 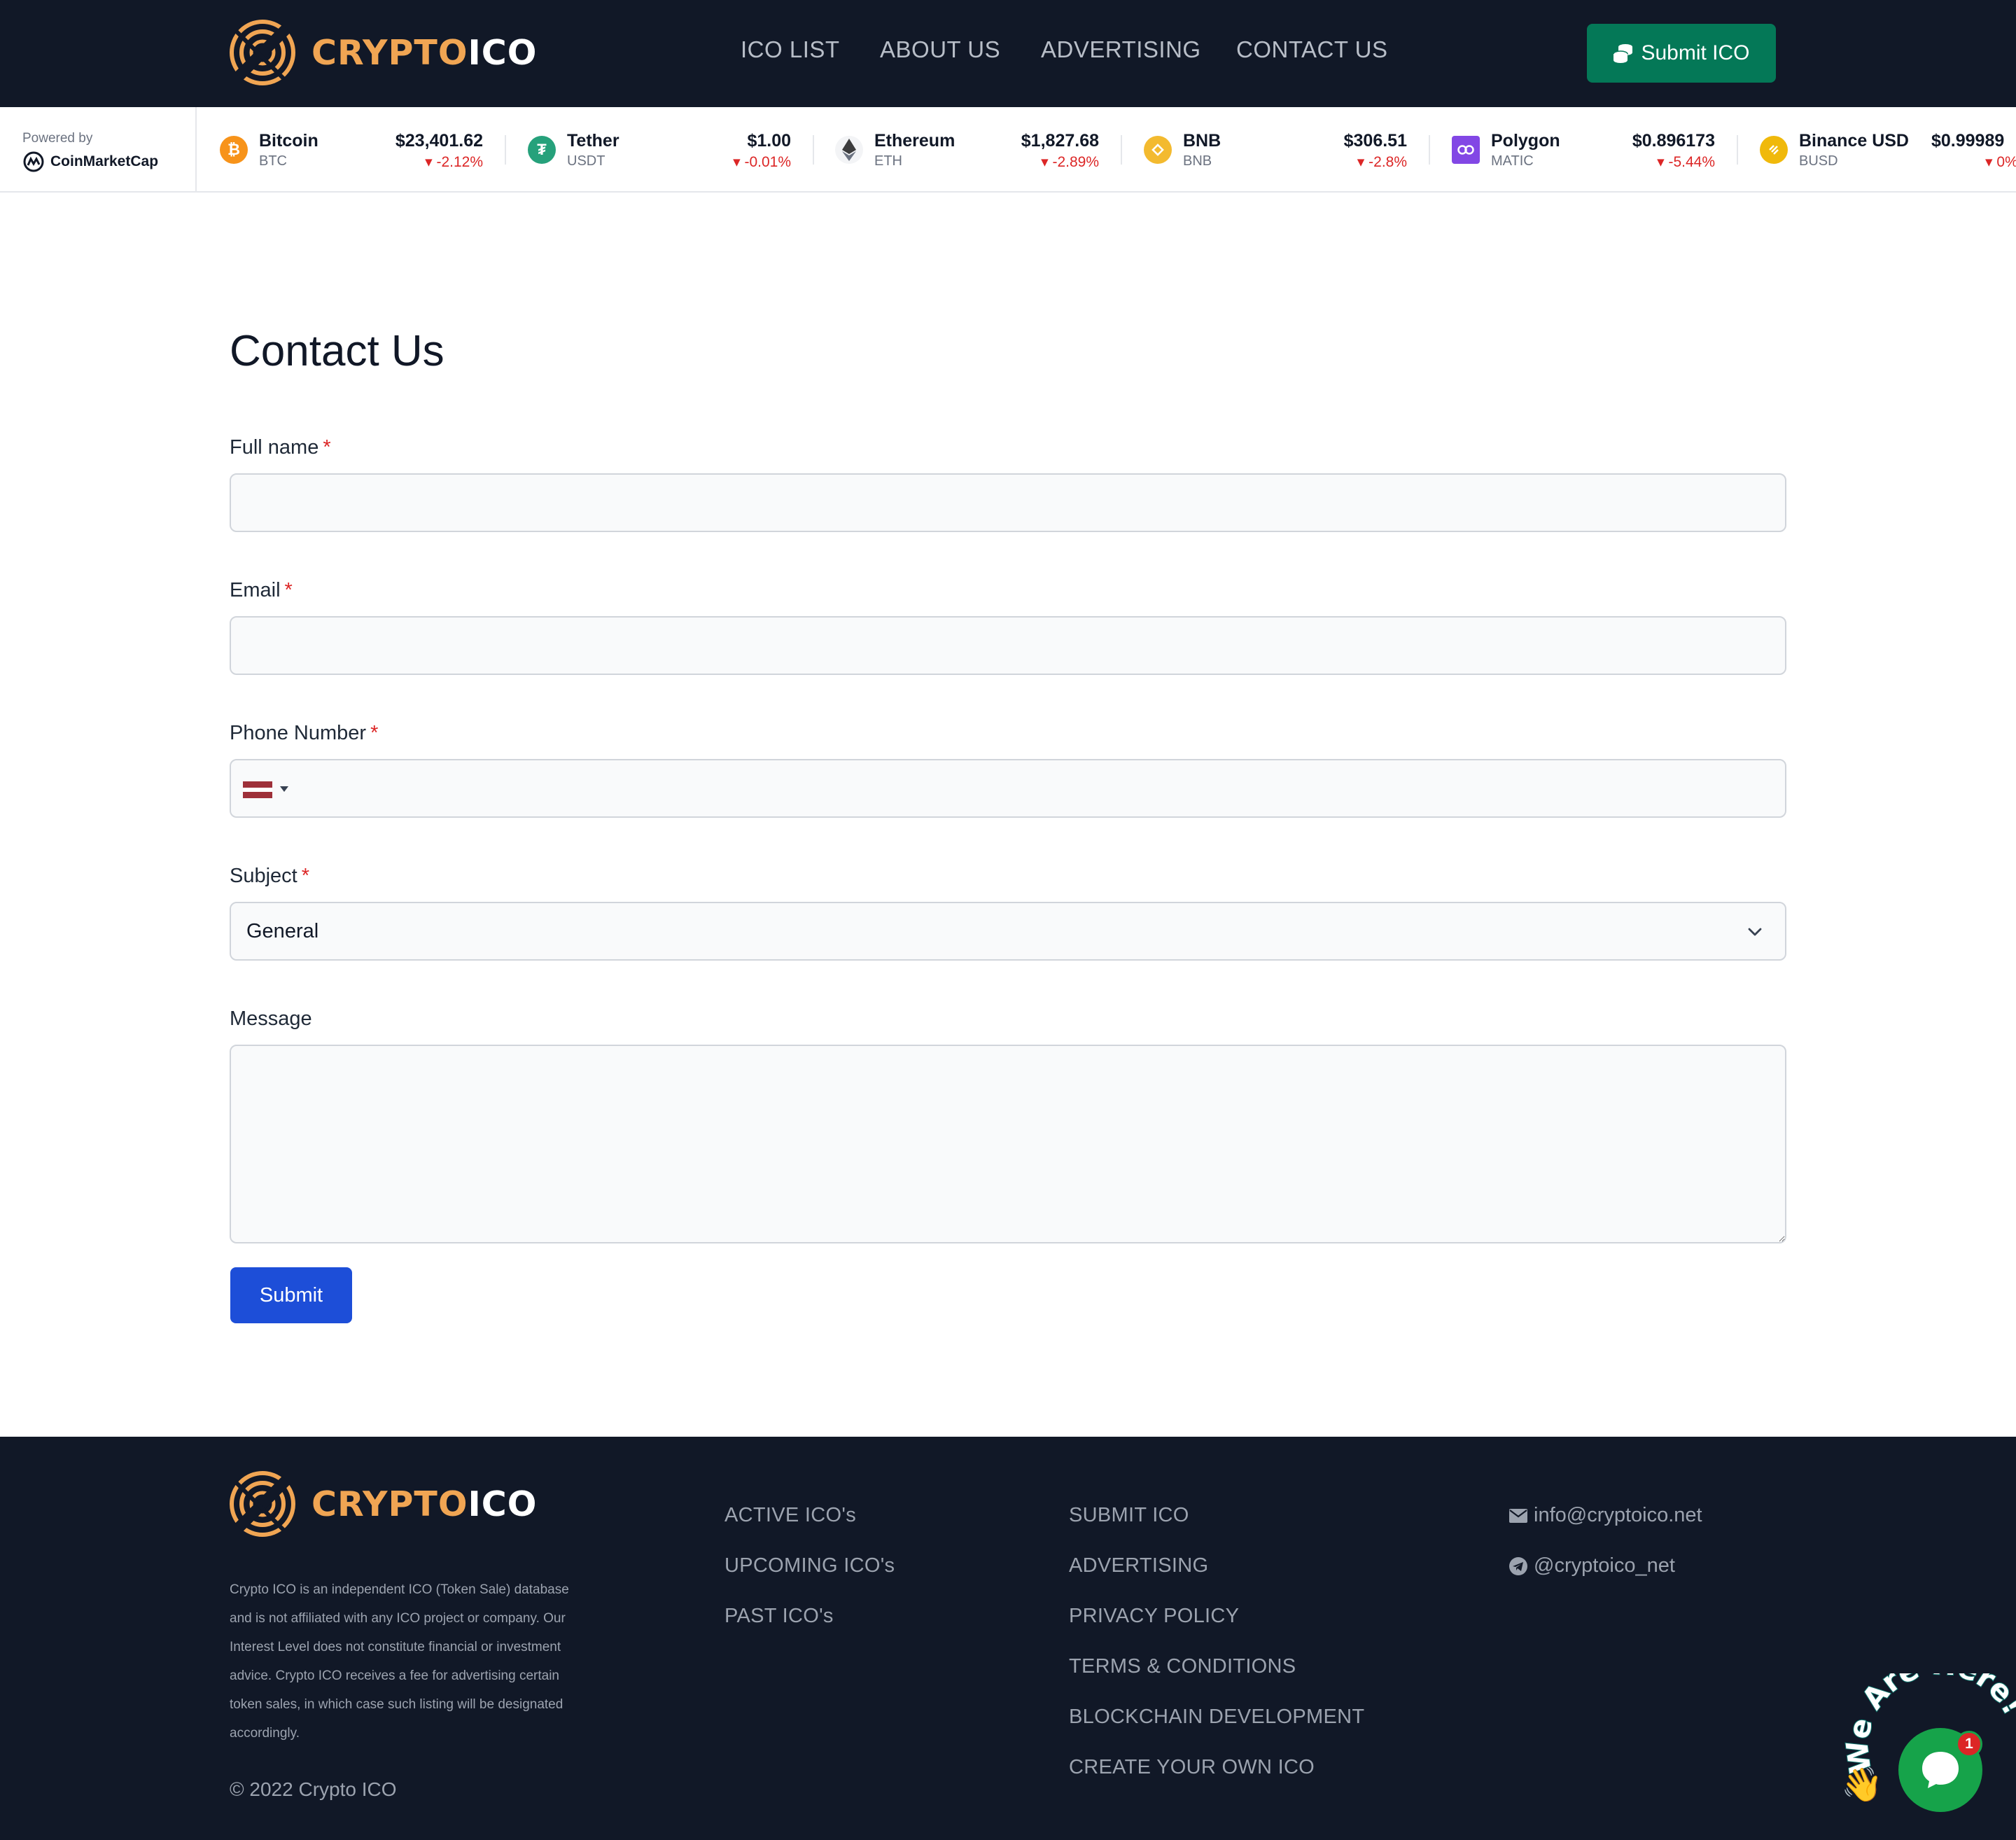 What do you see at coordinates (439, 141) in the screenshot?
I see `coin-price: $23,401.62` at bounding box center [439, 141].